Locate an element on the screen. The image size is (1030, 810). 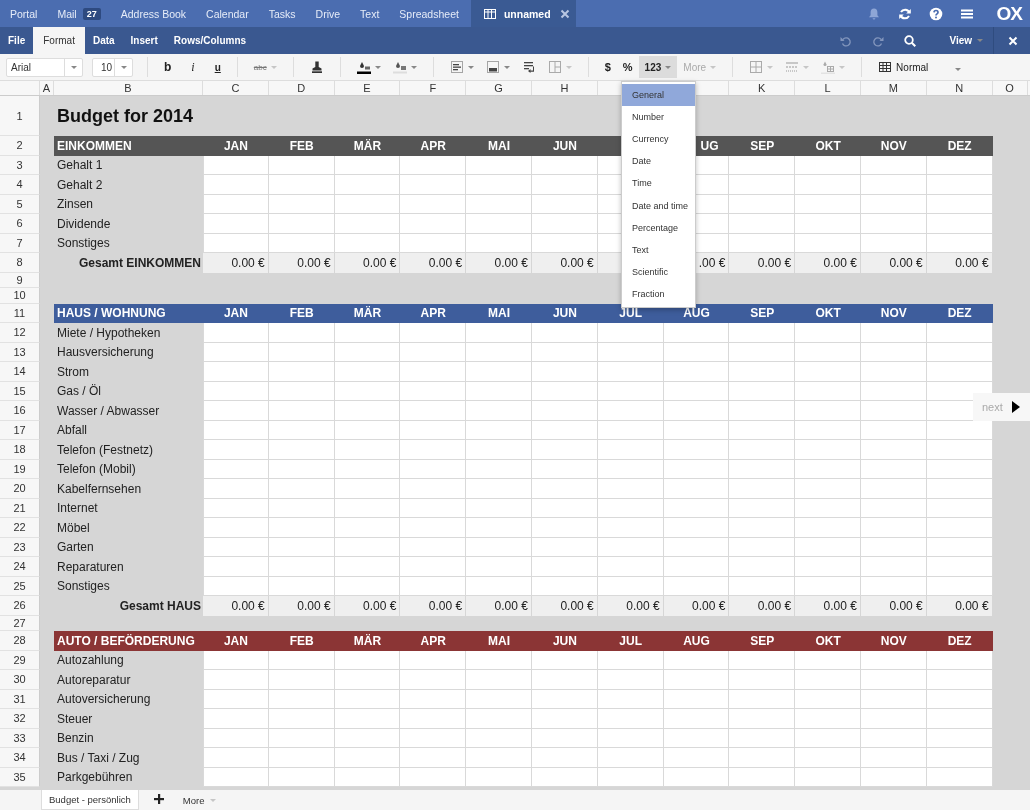
total-cell: 0.00 € is located at coordinates (301, 606).